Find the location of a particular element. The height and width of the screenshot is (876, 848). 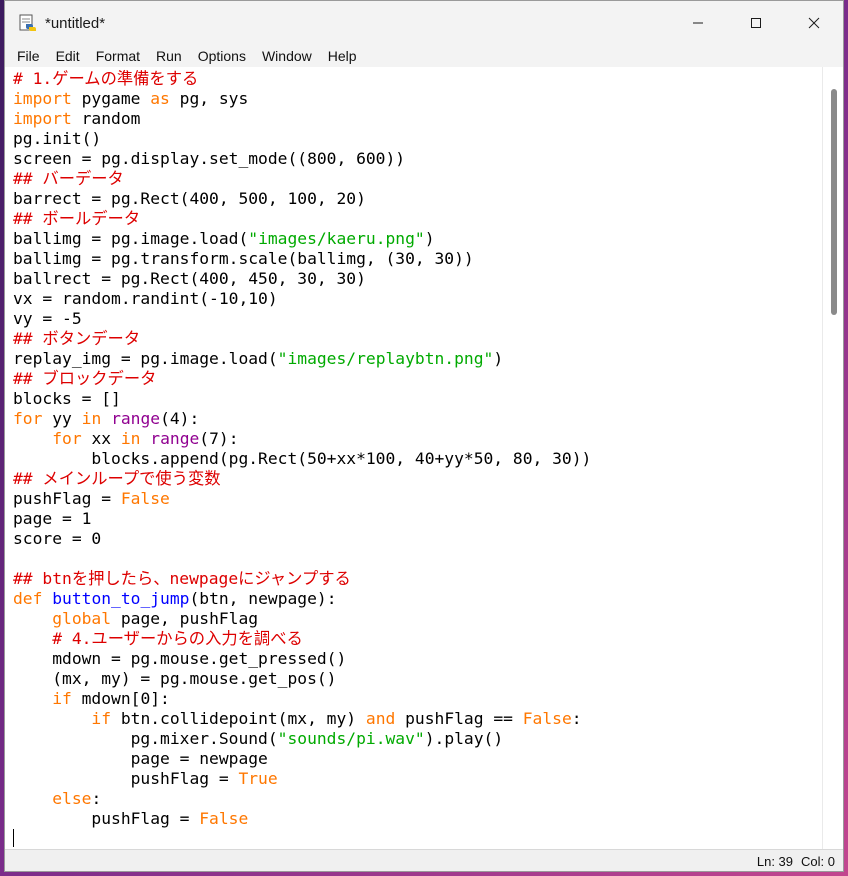

menu-options: Options is located at coordinates (222, 56).